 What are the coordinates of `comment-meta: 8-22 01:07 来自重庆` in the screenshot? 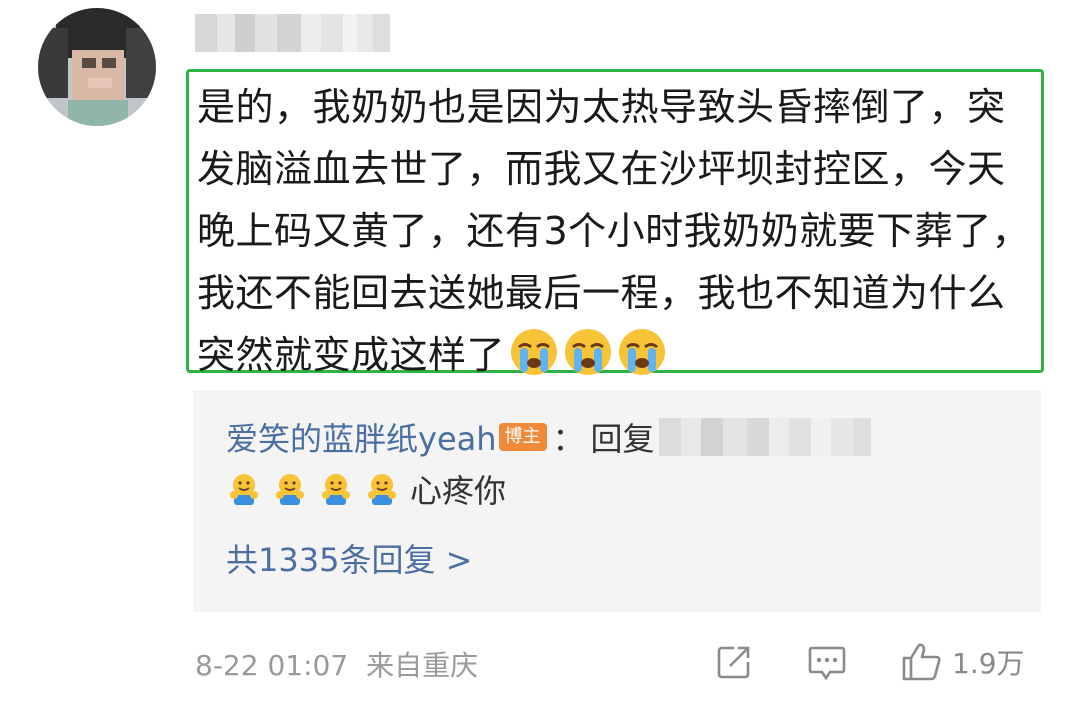 It's located at (345, 664).